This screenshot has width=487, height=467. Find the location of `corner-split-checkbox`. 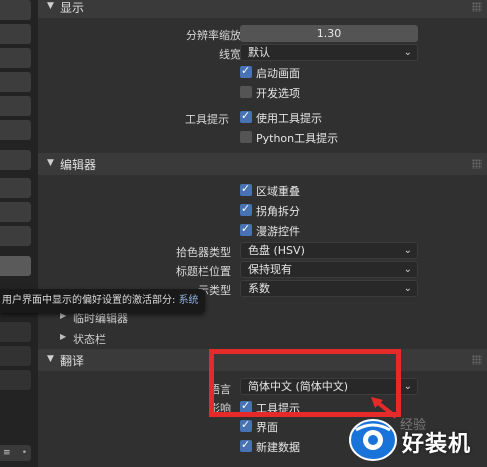

corner-split-checkbox is located at coordinates (246, 209).